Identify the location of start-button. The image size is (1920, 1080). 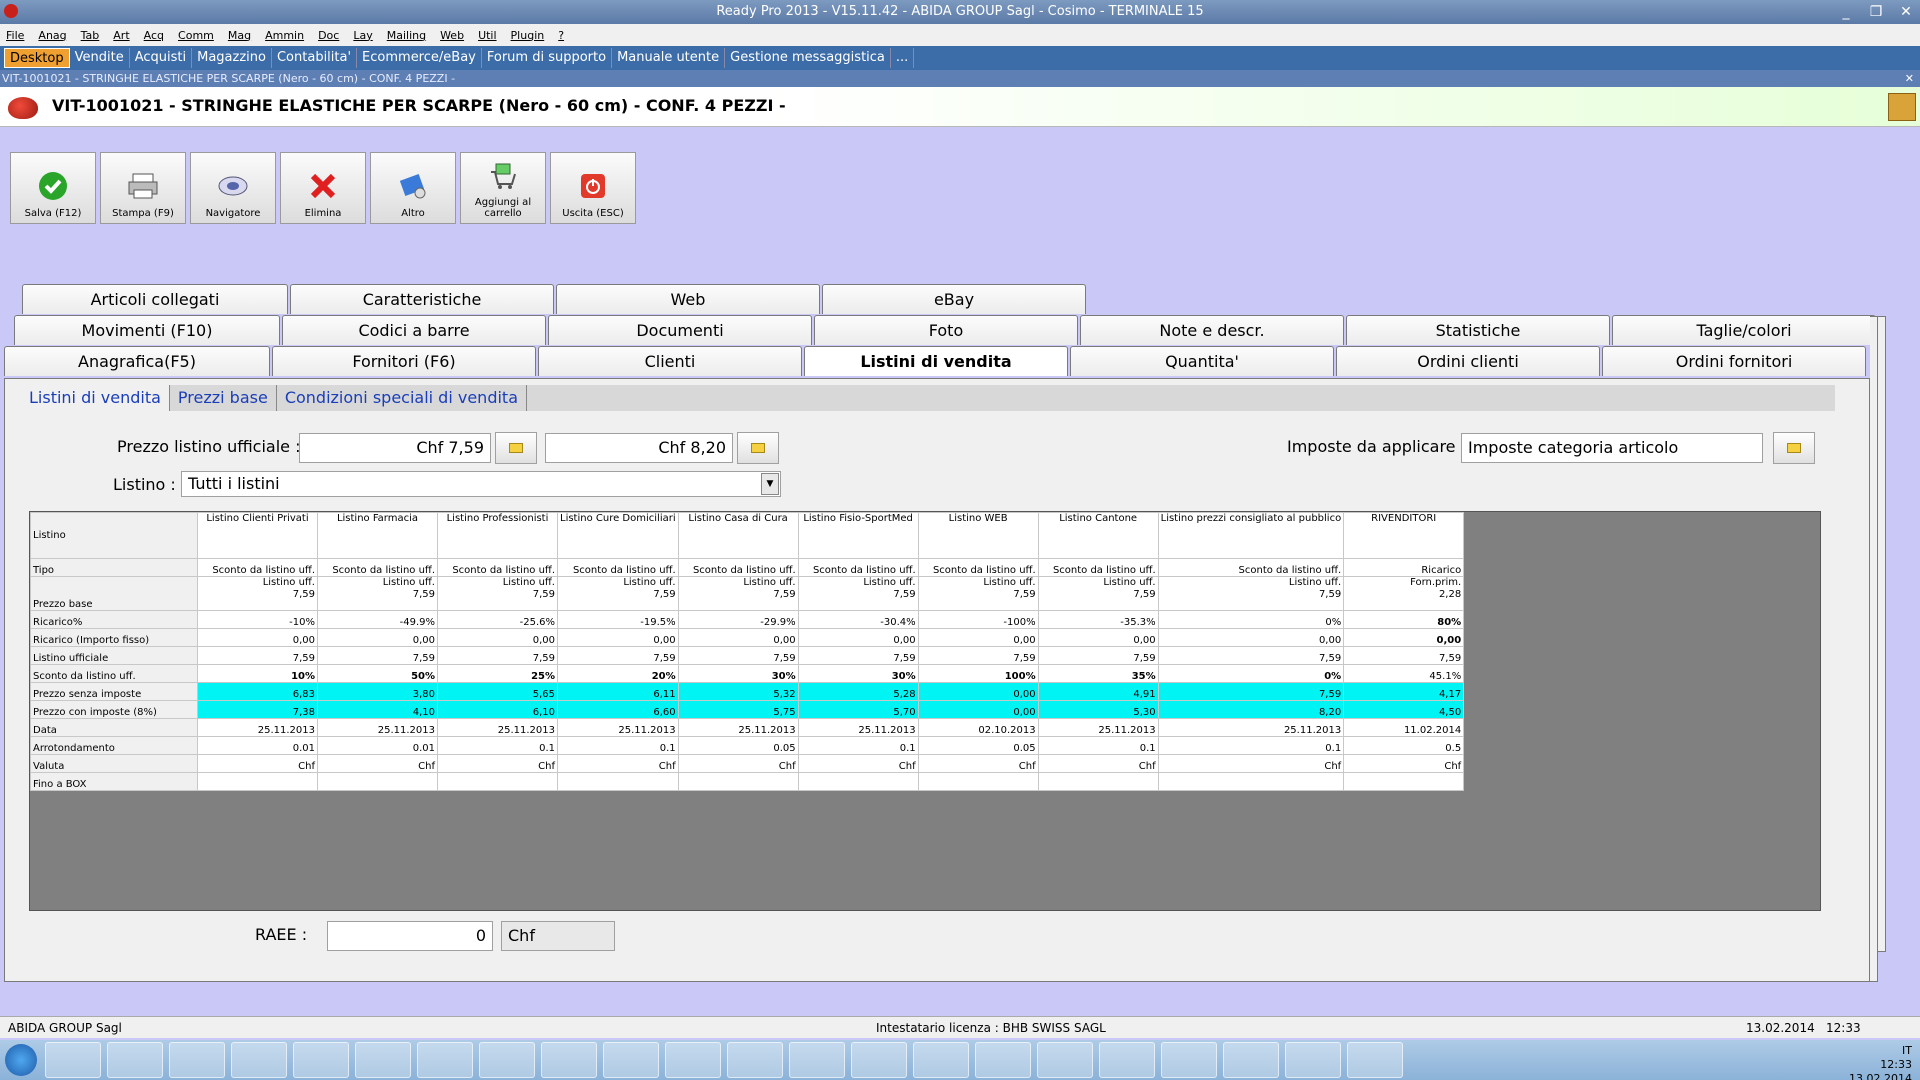
(21, 1060).